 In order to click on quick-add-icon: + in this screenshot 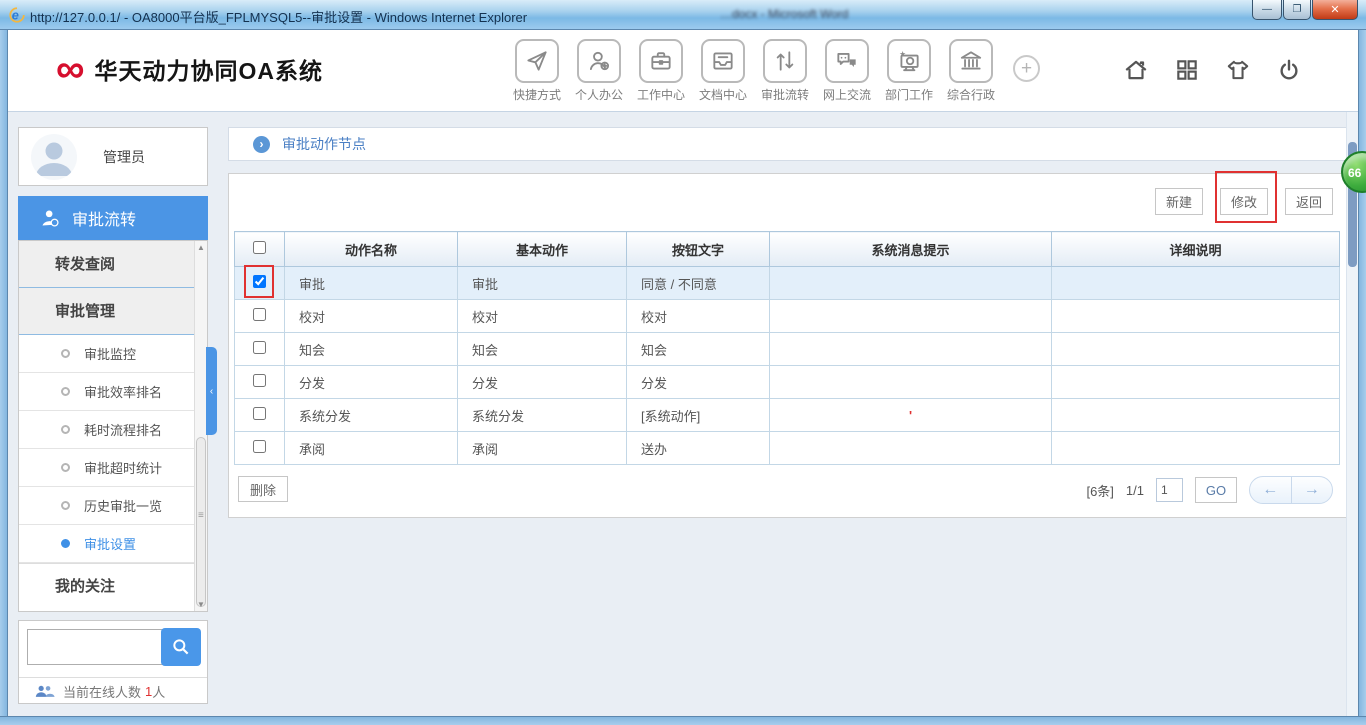, I will do `click(1026, 68)`.